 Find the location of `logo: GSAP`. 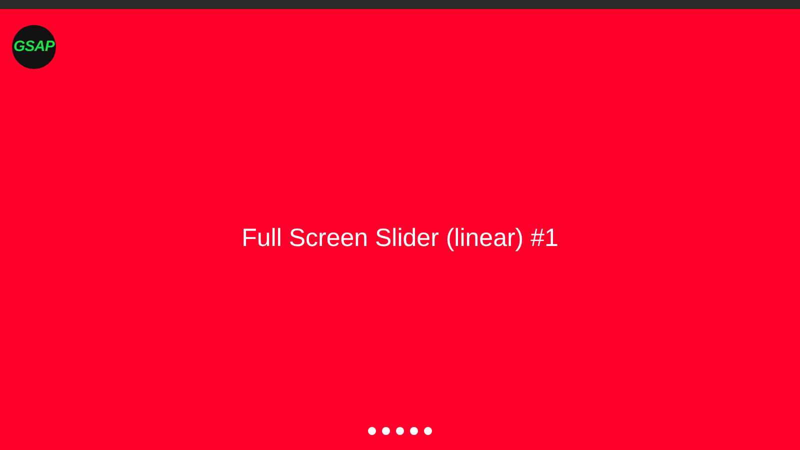

logo: GSAP is located at coordinates (34, 47).